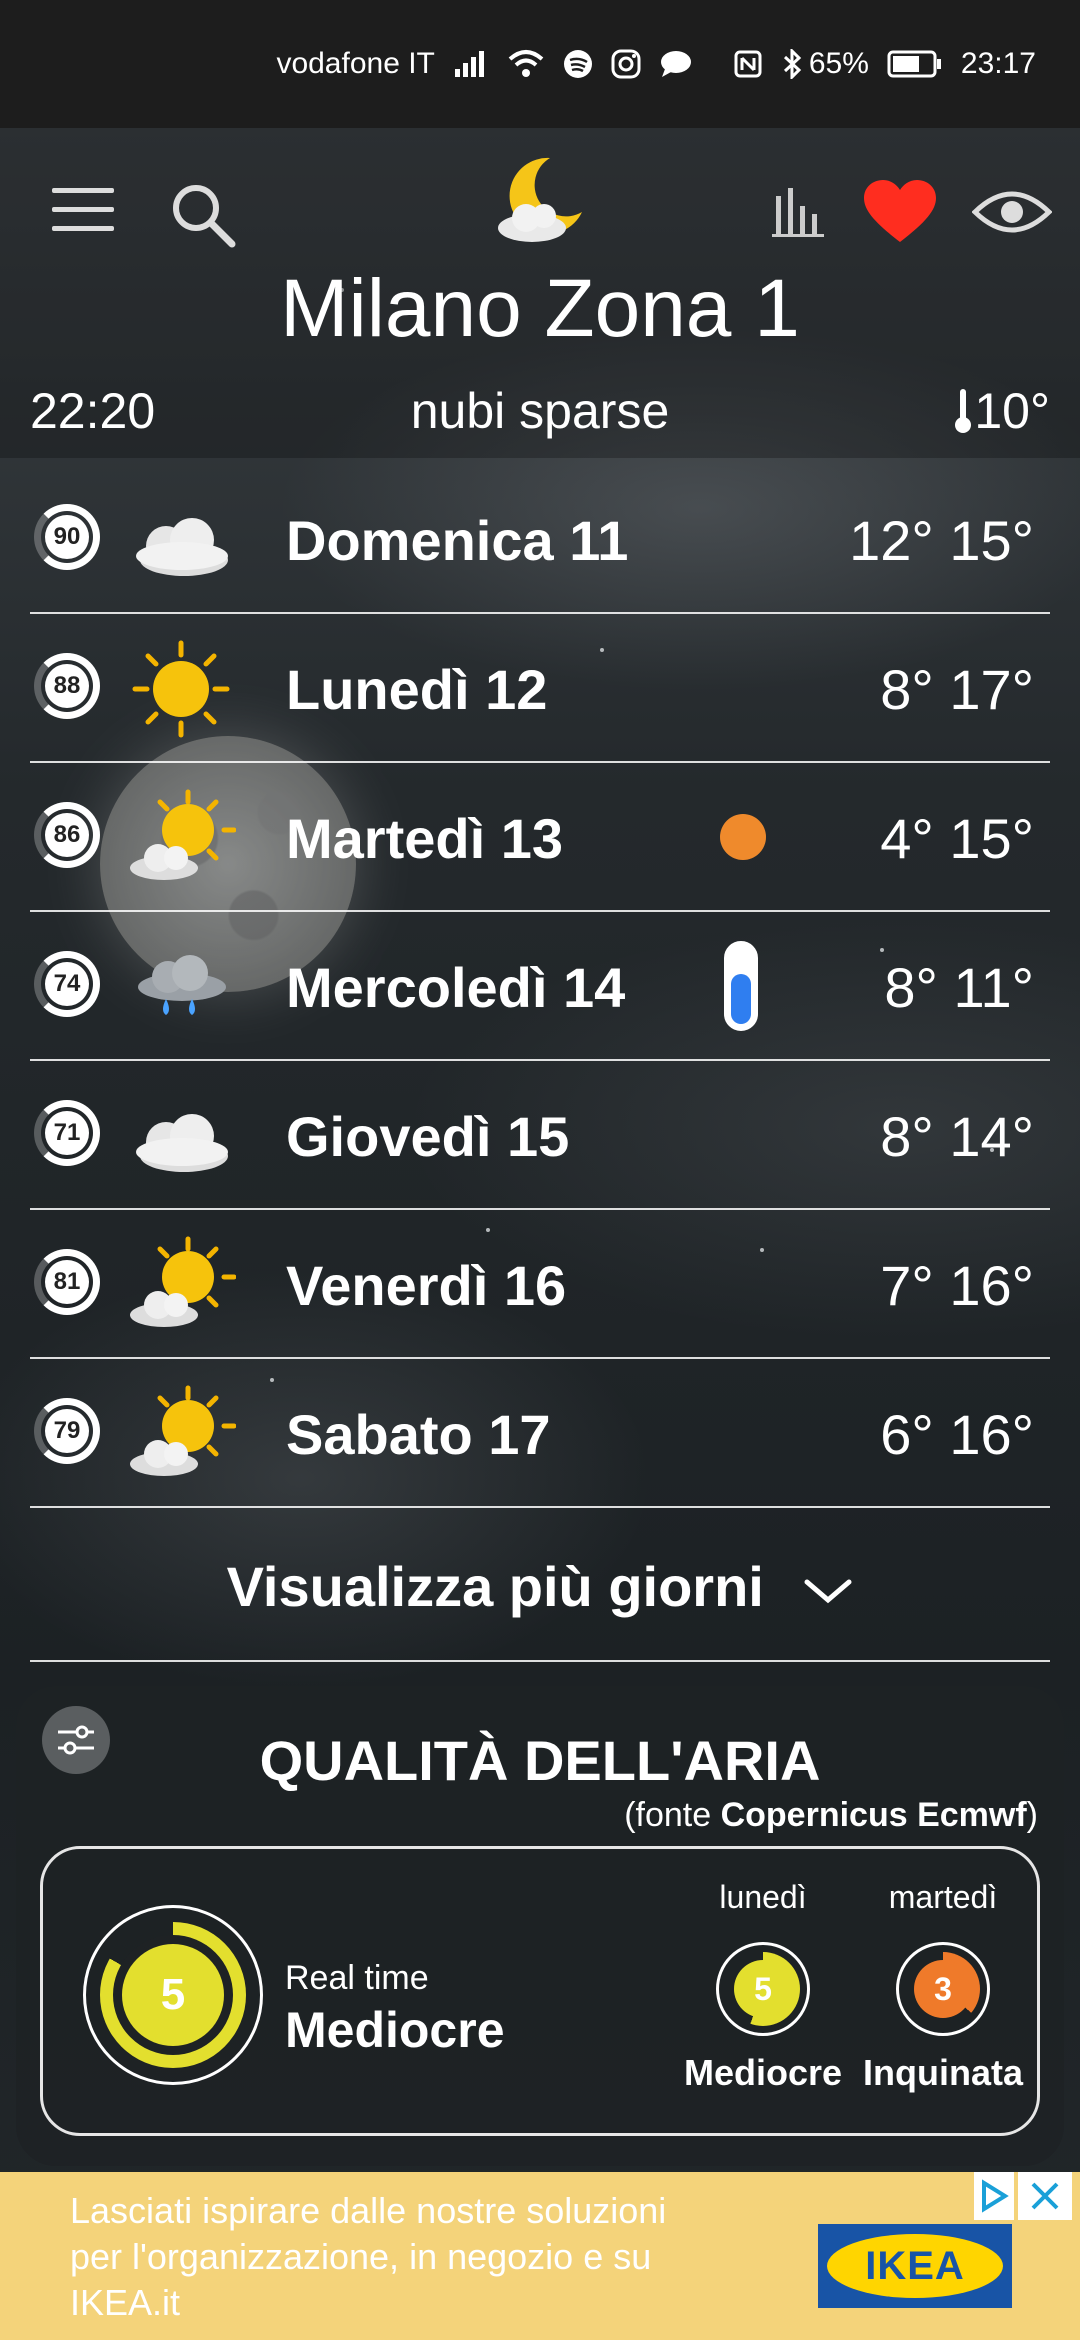 The width and height of the screenshot is (1080, 2340). What do you see at coordinates (1045, 2196) in the screenshot?
I see `close-icon` at bounding box center [1045, 2196].